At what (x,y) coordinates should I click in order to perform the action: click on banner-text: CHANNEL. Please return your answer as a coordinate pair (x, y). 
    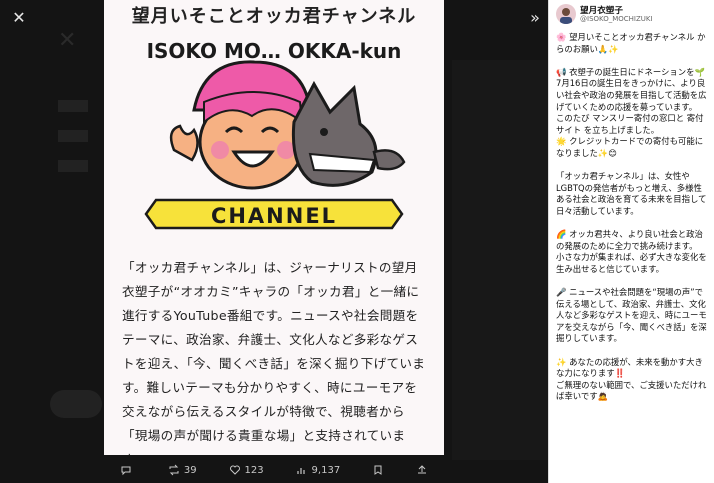
    Looking at the image, I should click on (274, 216).